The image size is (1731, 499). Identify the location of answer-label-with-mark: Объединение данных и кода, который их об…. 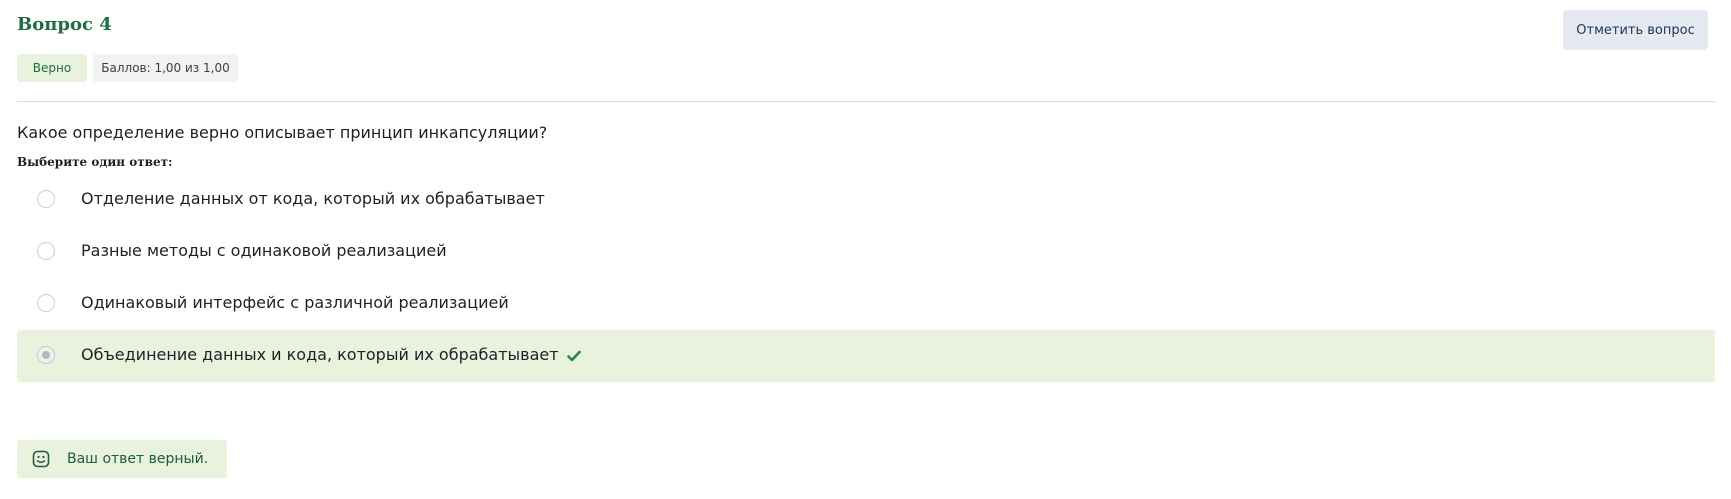
(331, 355).